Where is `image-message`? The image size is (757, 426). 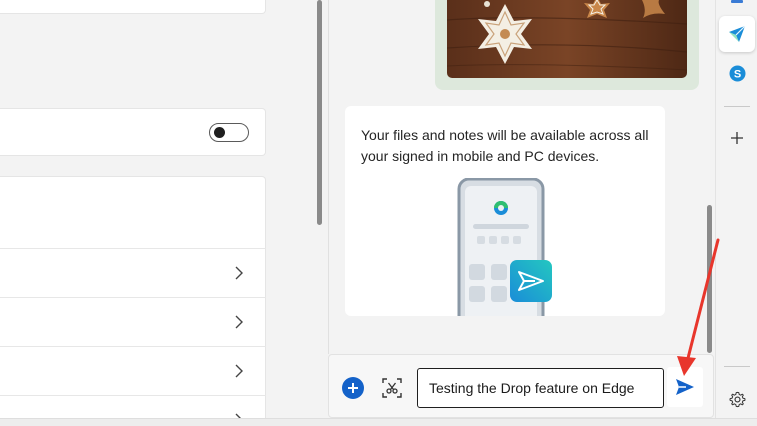
image-message is located at coordinates (567, 45).